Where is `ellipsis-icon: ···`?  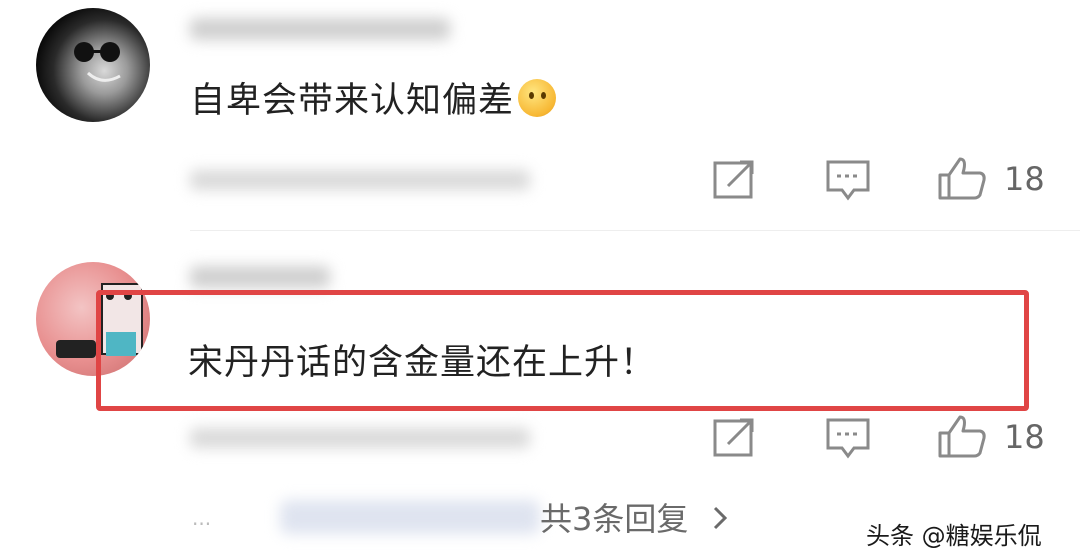 ellipsis-icon: ··· is located at coordinates (202, 524).